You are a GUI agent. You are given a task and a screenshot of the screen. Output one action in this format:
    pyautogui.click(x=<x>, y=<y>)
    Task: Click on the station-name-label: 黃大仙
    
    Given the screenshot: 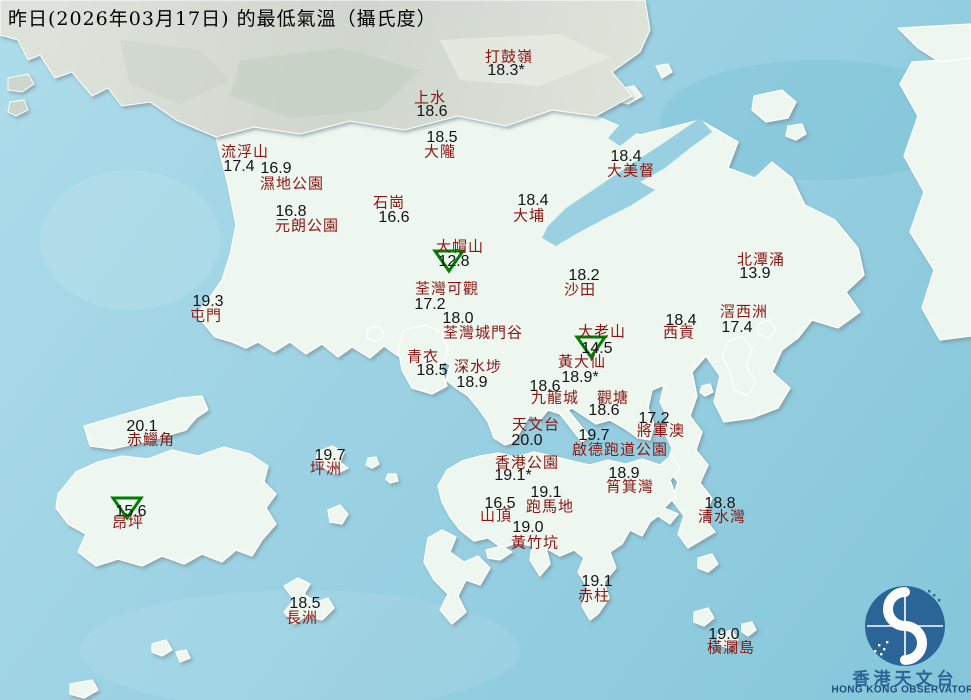 What is the action you would take?
    pyautogui.click(x=582, y=361)
    